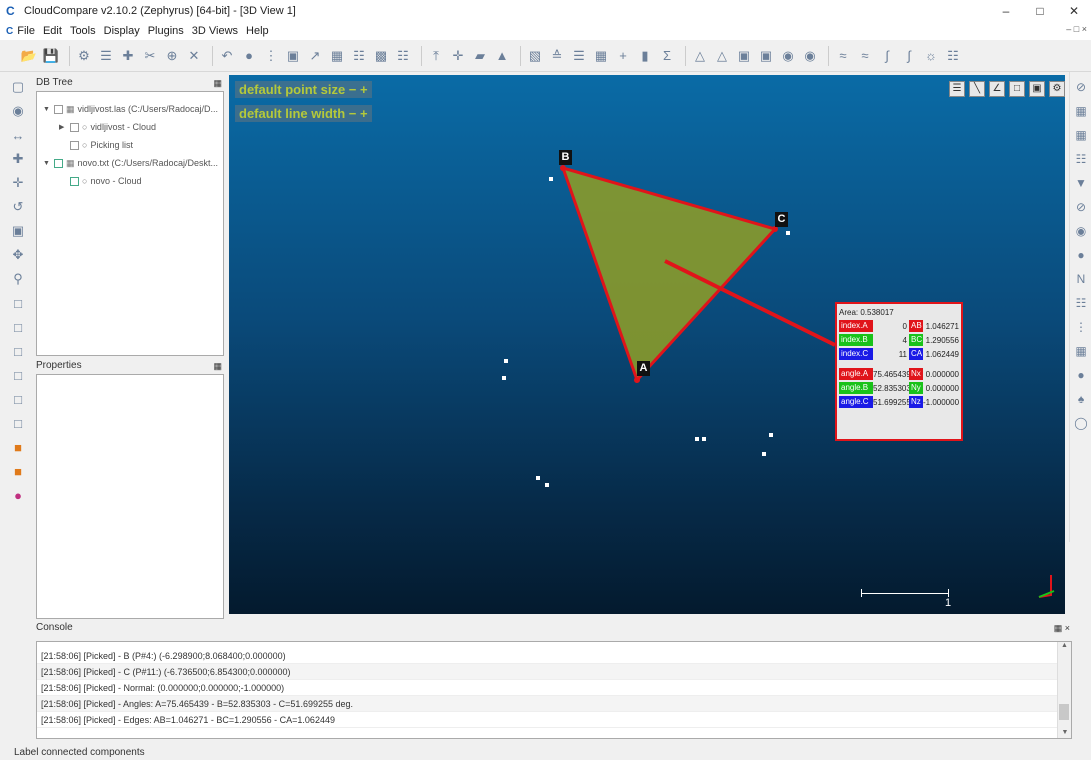 The width and height of the screenshot is (1091, 760). I want to click on minimize-icon: –, so click(1006, 11).